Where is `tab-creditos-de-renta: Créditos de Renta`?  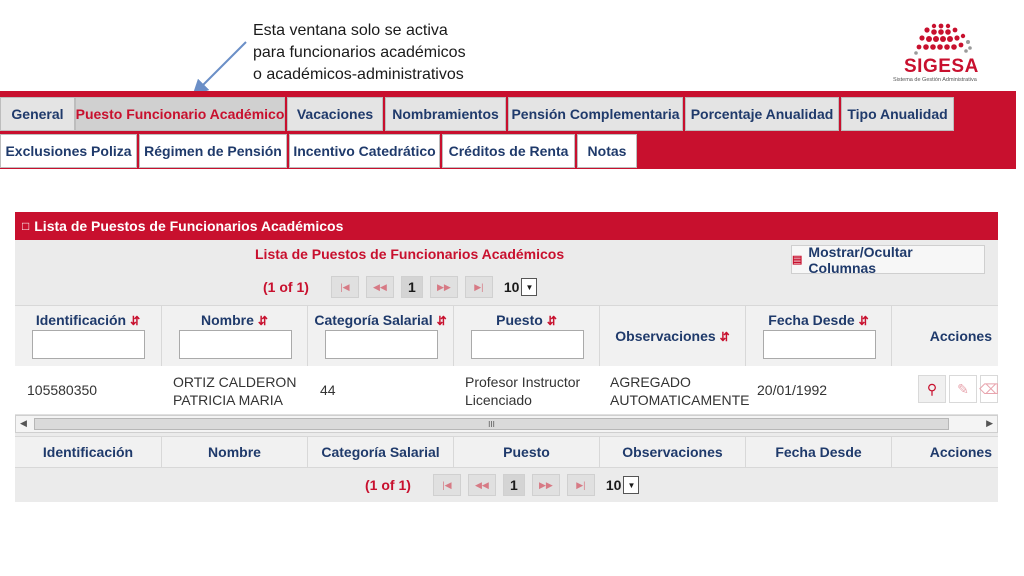
tab-creditos-de-renta: Créditos de Renta is located at coordinates (508, 151).